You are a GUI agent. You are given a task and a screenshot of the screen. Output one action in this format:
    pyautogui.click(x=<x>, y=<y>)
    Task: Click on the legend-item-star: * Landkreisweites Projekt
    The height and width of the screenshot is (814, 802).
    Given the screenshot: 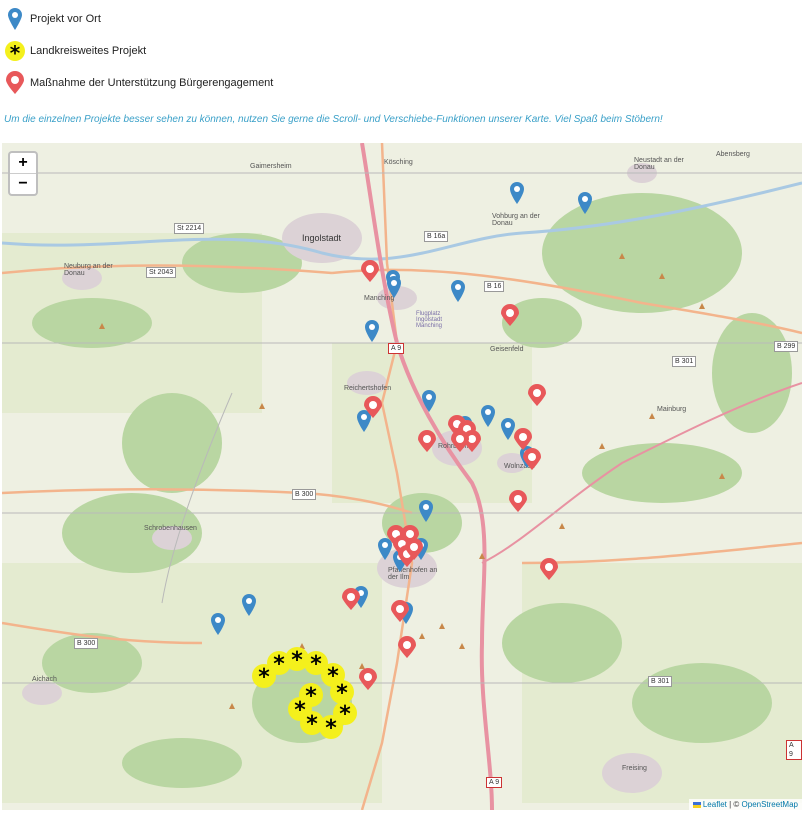 What is the action you would take?
    pyautogui.click(x=75, y=52)
    